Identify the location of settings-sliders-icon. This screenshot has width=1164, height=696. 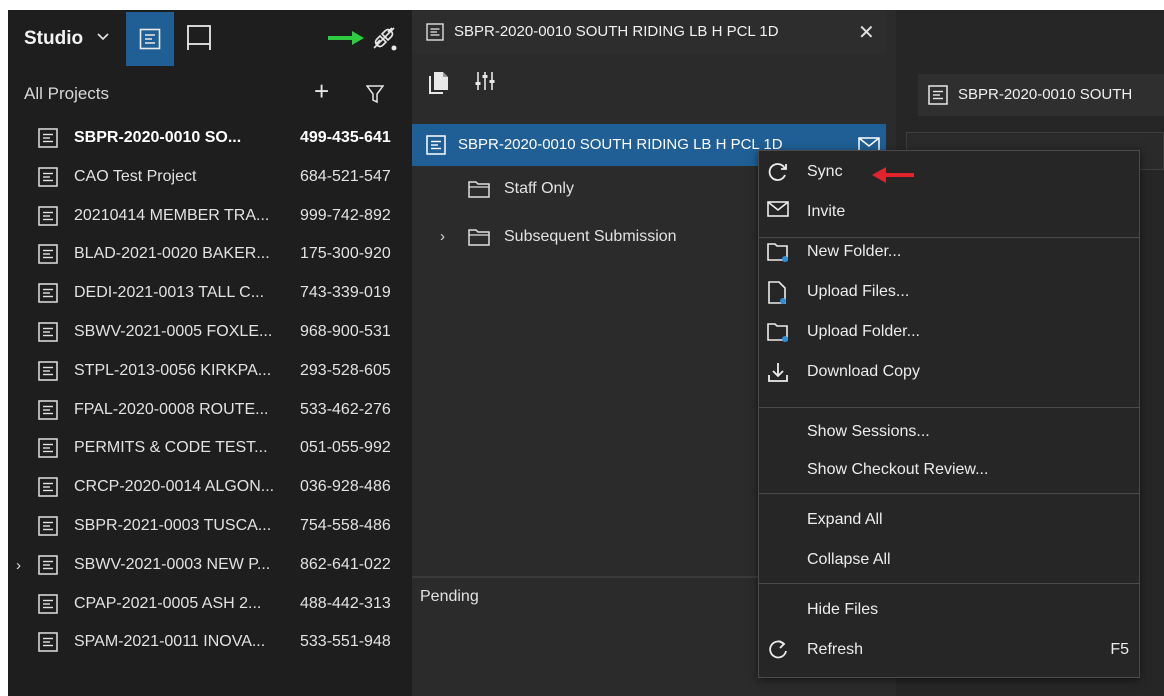
(485, 83).